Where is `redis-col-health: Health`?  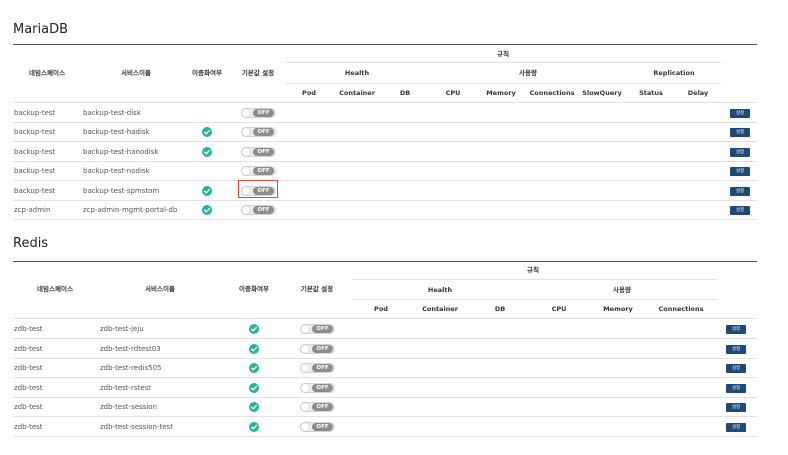 redis-col-health: Health is located at coordinates (440, 290).